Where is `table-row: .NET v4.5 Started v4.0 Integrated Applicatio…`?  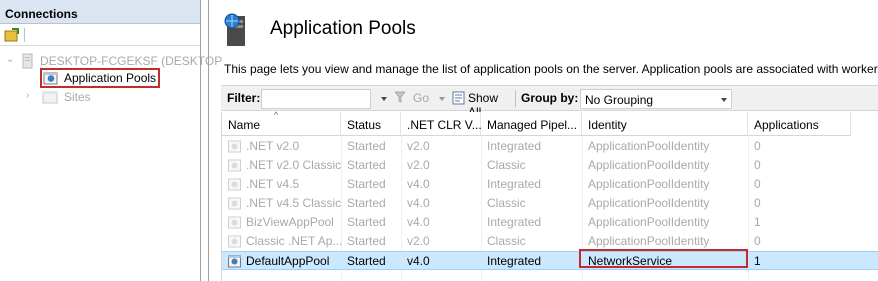
table-row: .NET v4.5 Started v4.0 Integrated Applicatio… is located at coordinates (550, 184).